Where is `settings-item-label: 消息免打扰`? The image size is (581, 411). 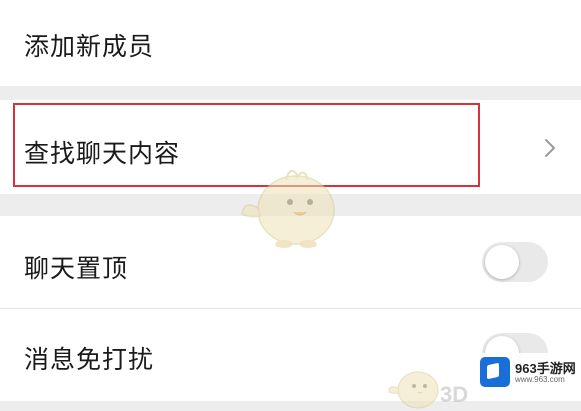
settings-item-label: 消息免打扰 is located at coordinates (89, 359).